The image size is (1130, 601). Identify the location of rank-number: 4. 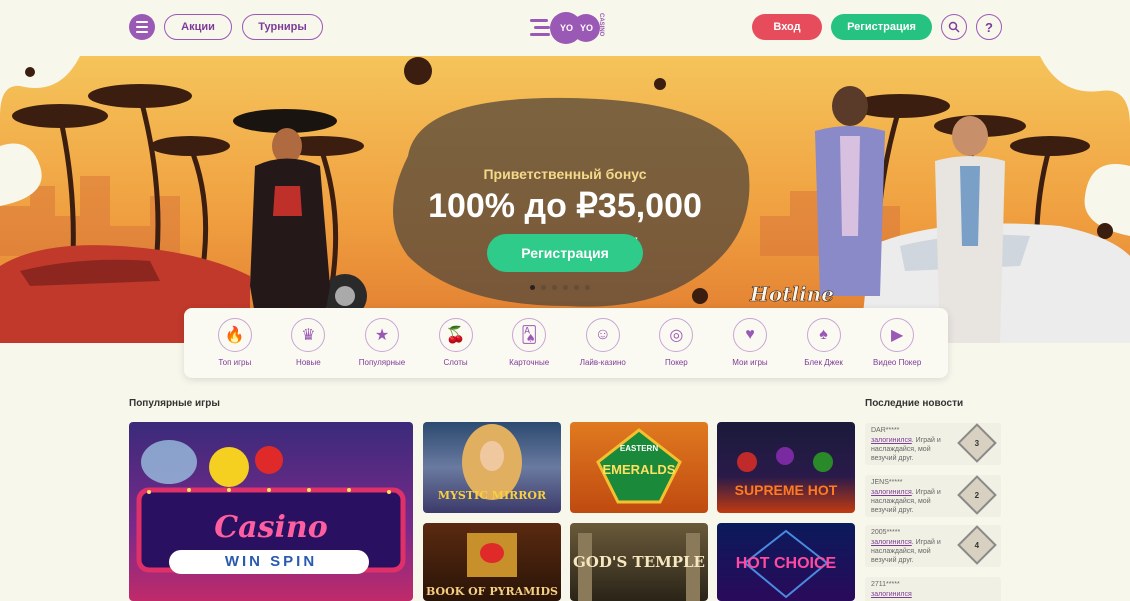
(977, 545).